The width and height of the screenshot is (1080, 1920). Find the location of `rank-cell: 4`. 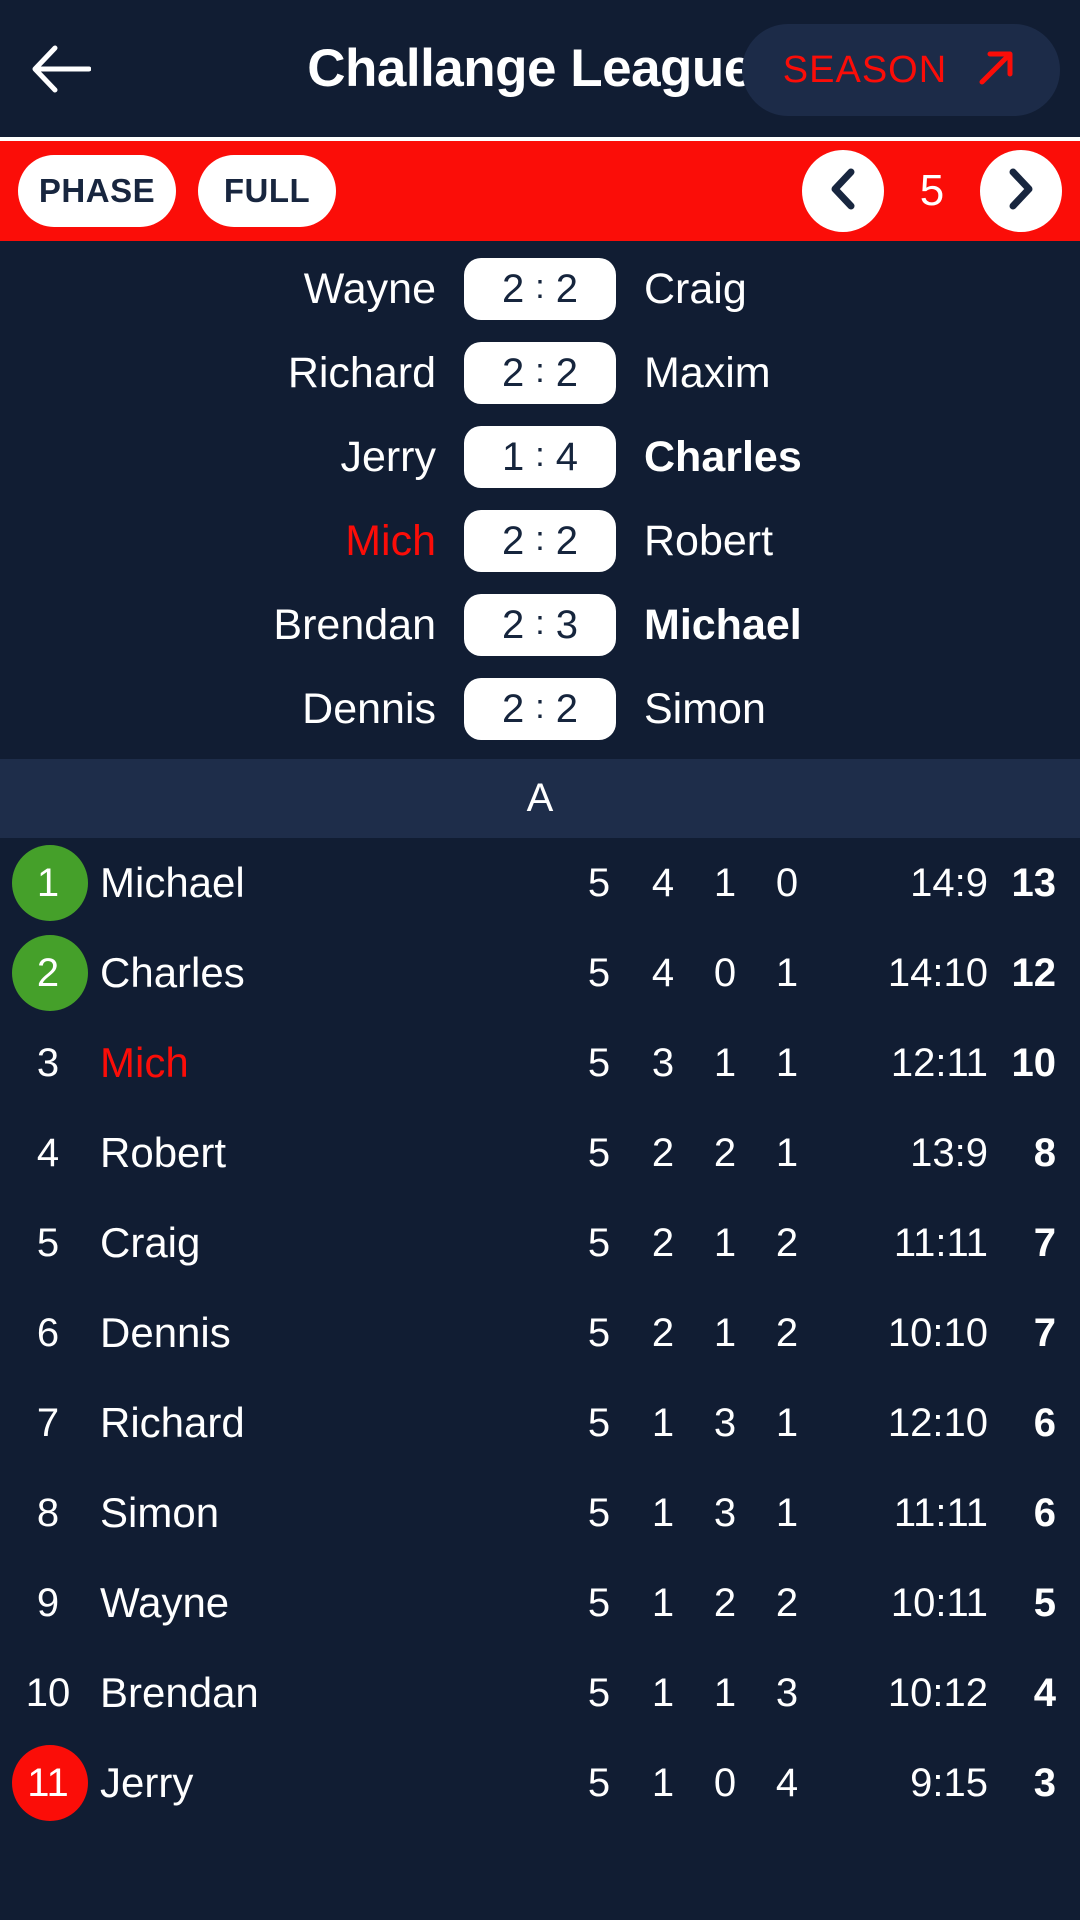

rank-cell: 4 is located at coordinates (48, 1153).